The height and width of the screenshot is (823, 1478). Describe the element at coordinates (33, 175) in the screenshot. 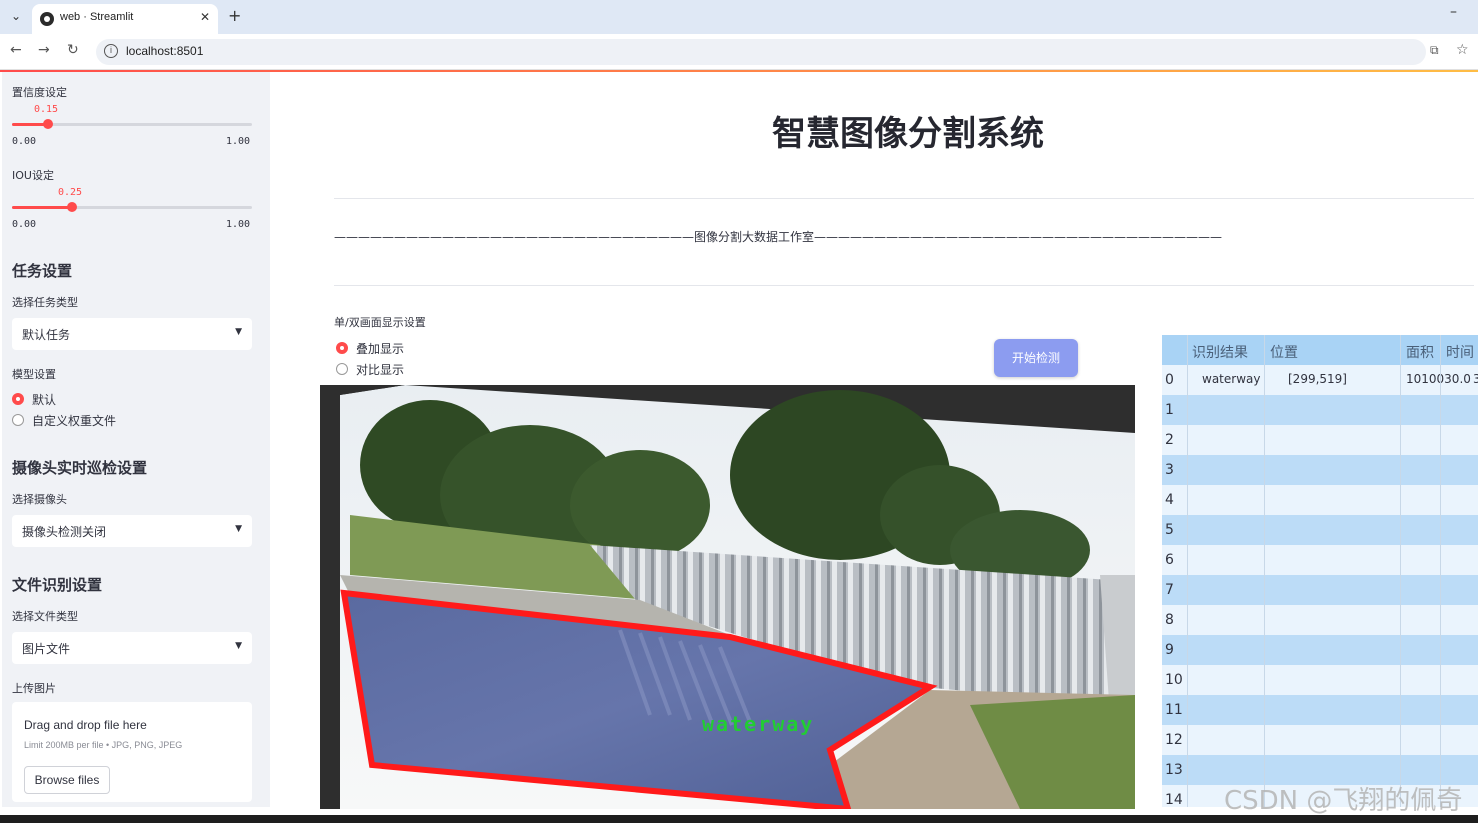

I see `iou-label: IOU设定` at that location.